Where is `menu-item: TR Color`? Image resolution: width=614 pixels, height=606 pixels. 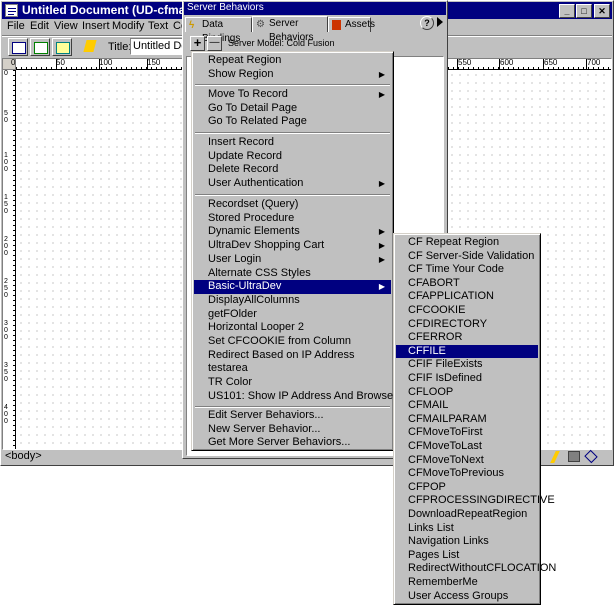 menu-item: TR Color is located at coordinates (292, 383).